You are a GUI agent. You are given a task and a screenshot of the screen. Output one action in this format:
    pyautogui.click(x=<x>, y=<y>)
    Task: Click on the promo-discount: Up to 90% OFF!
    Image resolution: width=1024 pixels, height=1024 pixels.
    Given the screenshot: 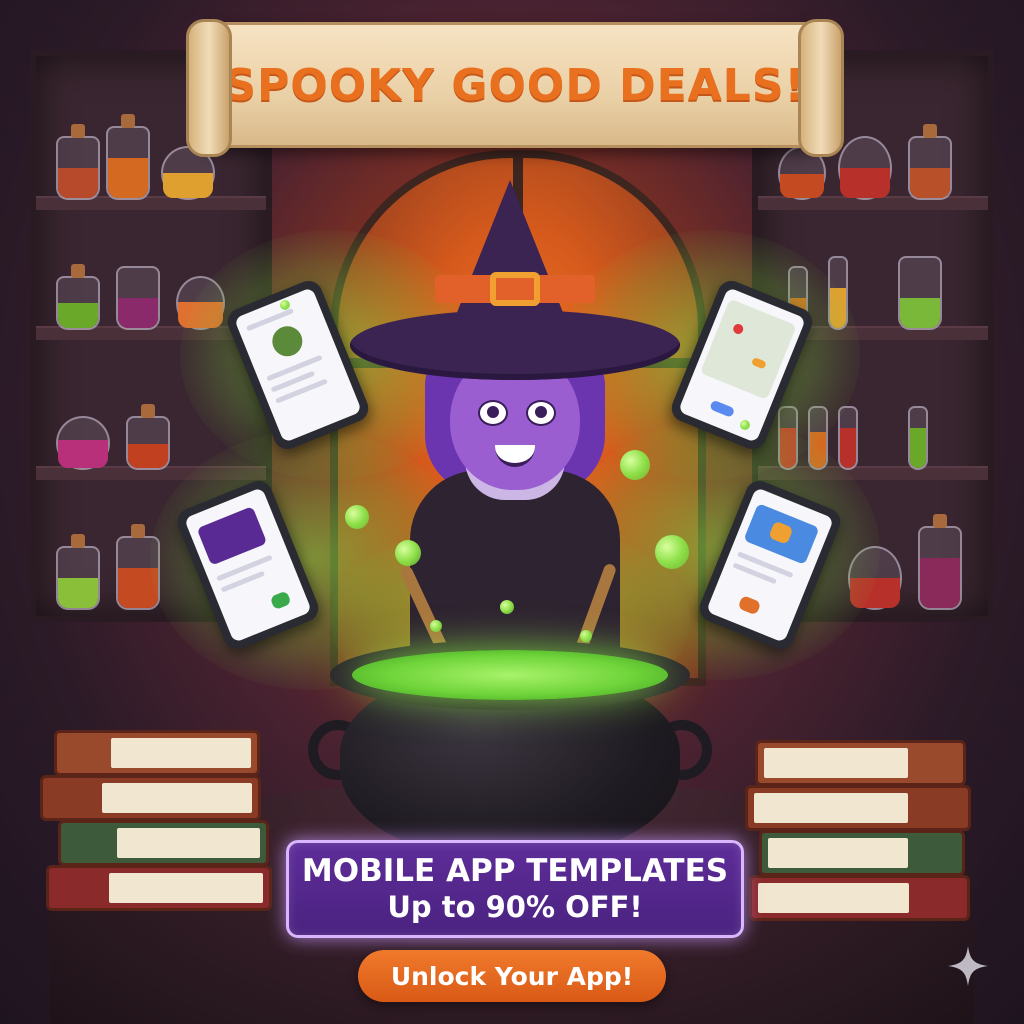 What is the action you would take?
    pyautogui.click(x=515, y=907)
    